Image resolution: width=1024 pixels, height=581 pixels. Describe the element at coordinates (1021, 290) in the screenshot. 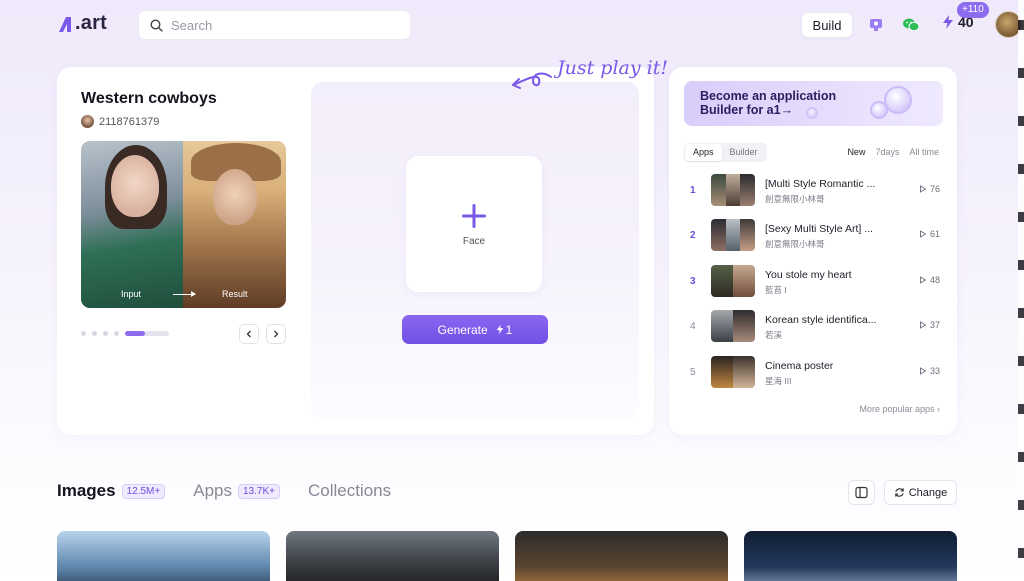

I see `window-edge` at that location.